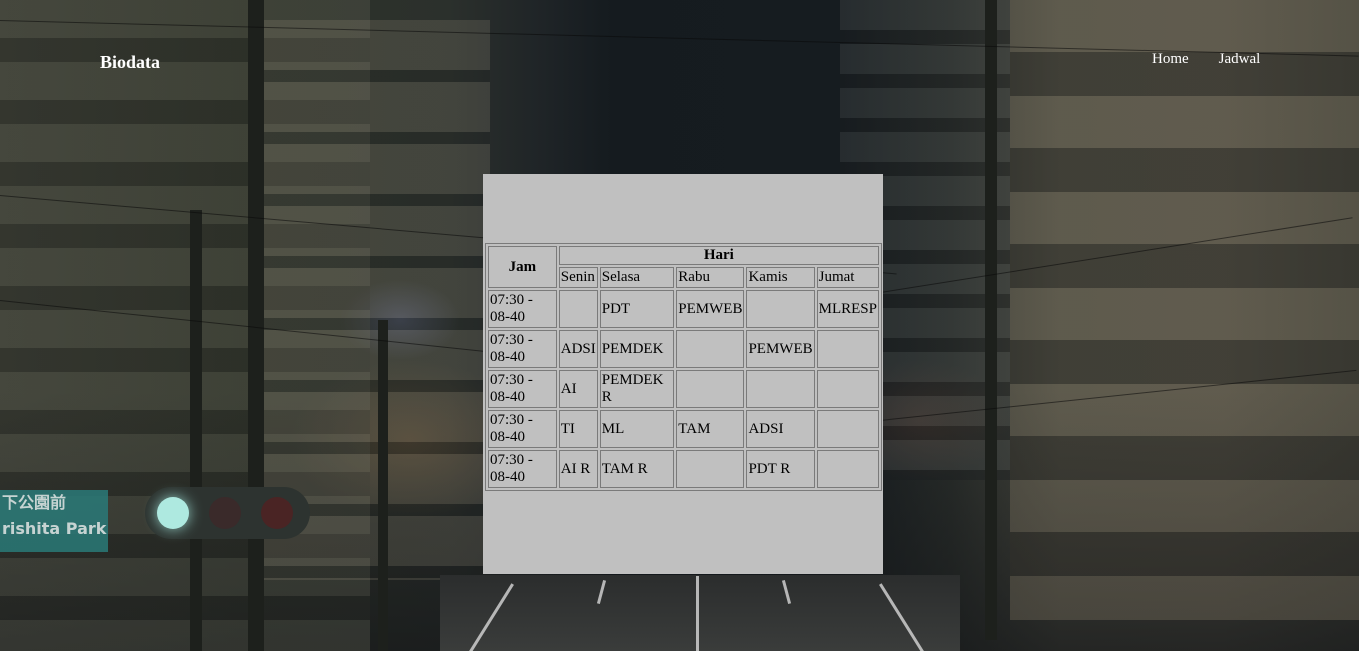  Describe the element at coordinates (578, 429) in the screenshot. I see `class-cell: TI` at that location.